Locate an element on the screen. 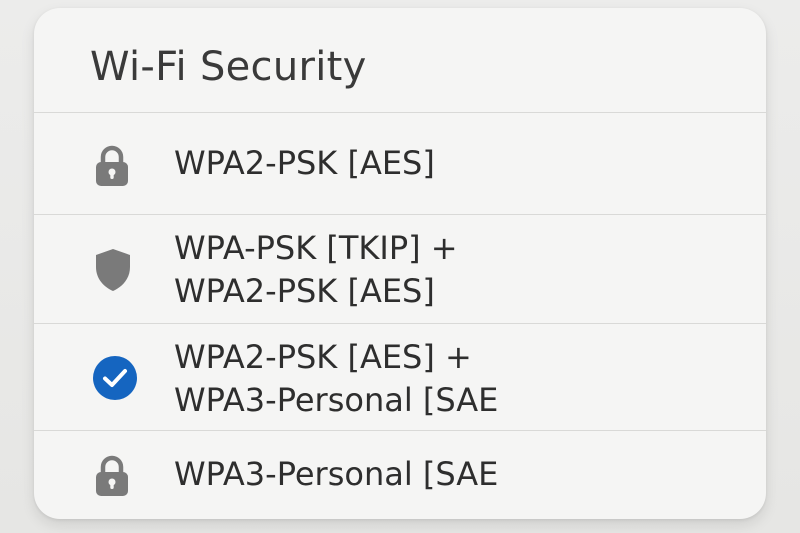 This screenshot has height=533, width=800. option-label-line: WPA-PSK [TKIP] + is located at coordinates (316, 248).